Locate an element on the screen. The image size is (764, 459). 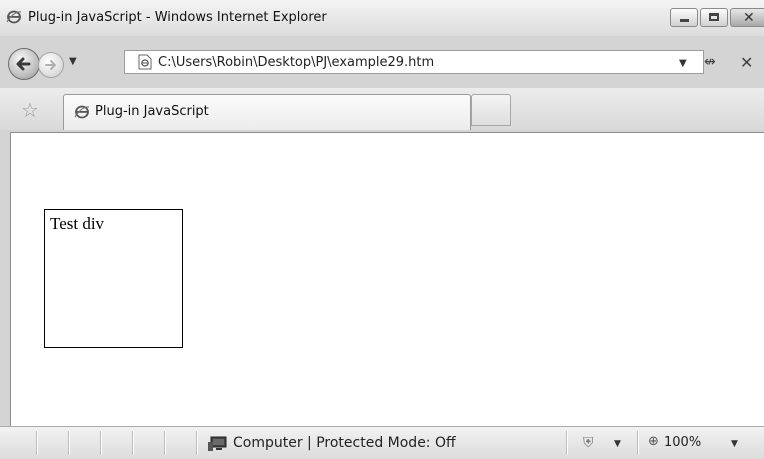
minimize-button is located at coordinates (684, 17).